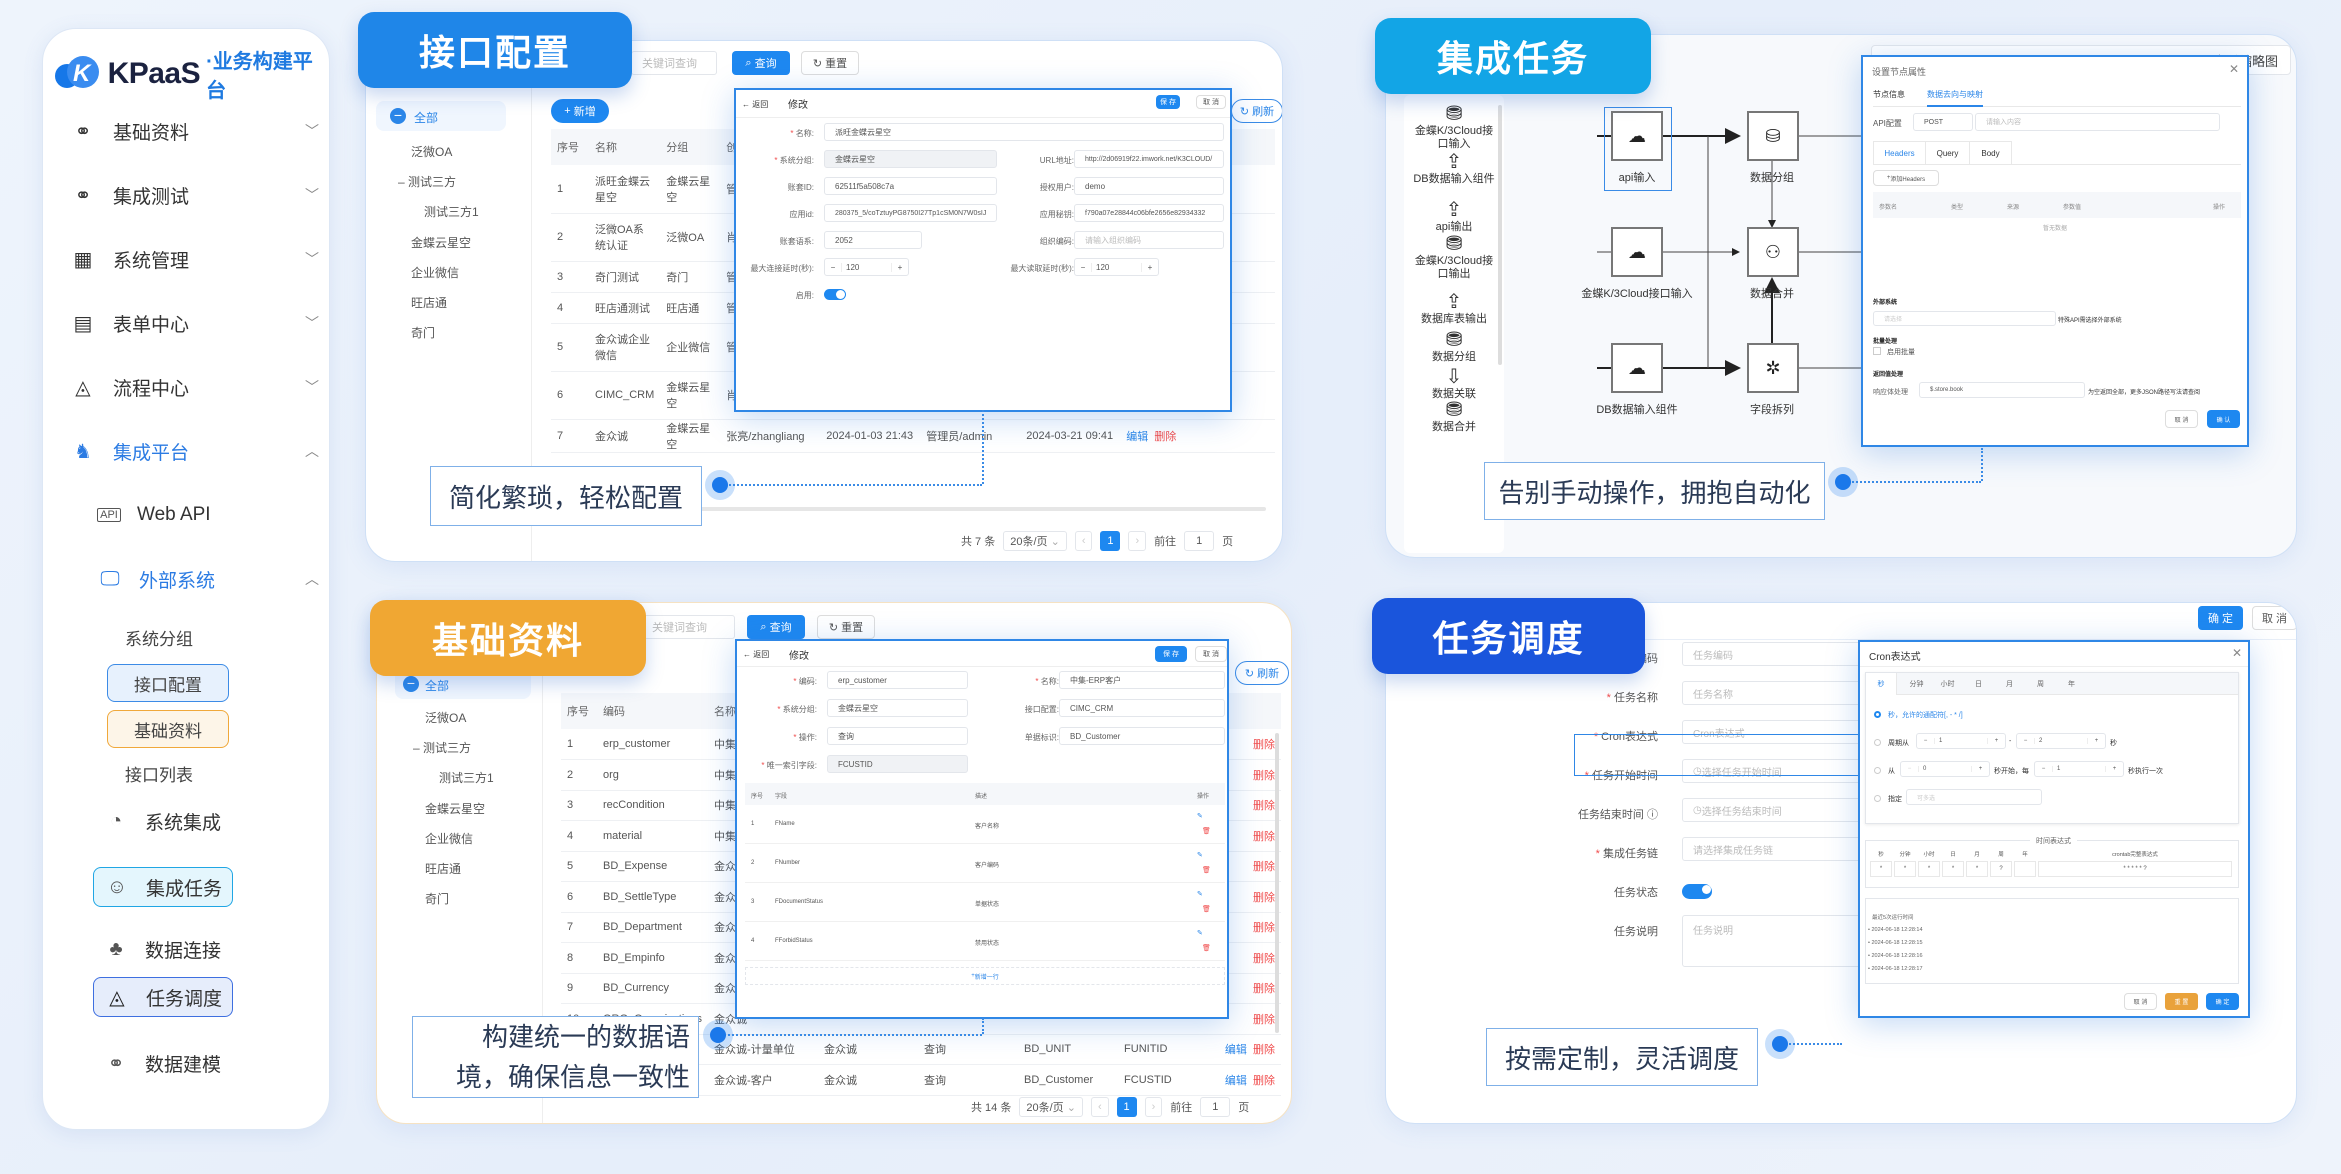 This screenshot has height=1174, width=2341. I want to click on sidebar-item-interface-list: 接口列表, so click(159, 773).